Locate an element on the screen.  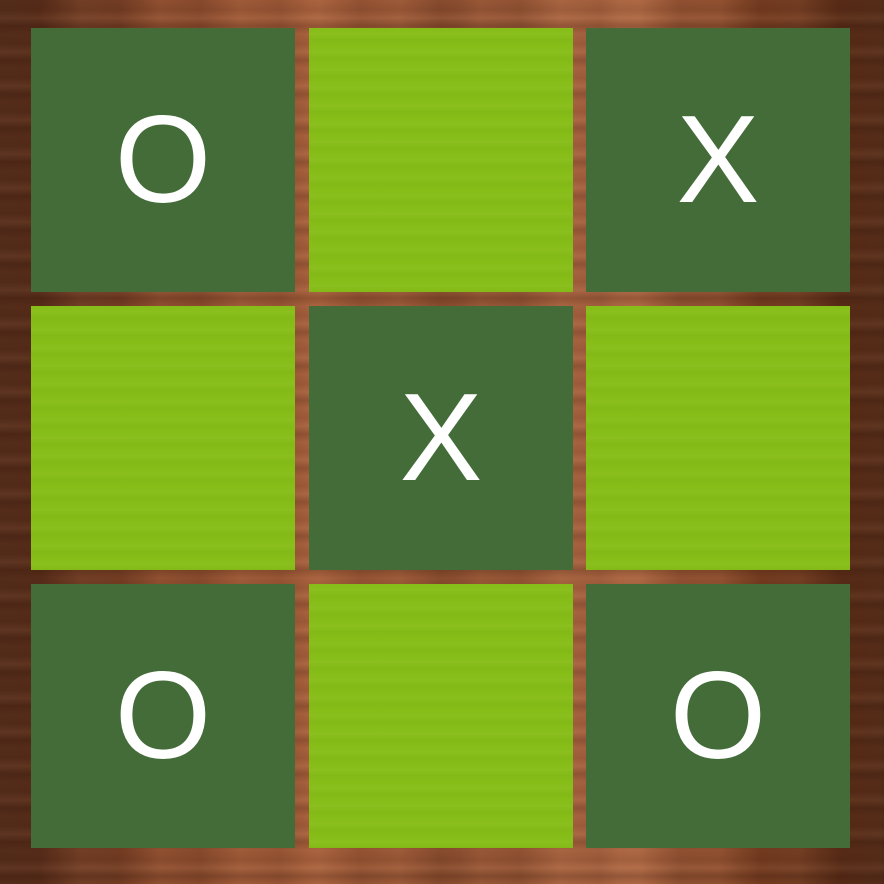
cell-2: X is located at coordinates (718, 160).